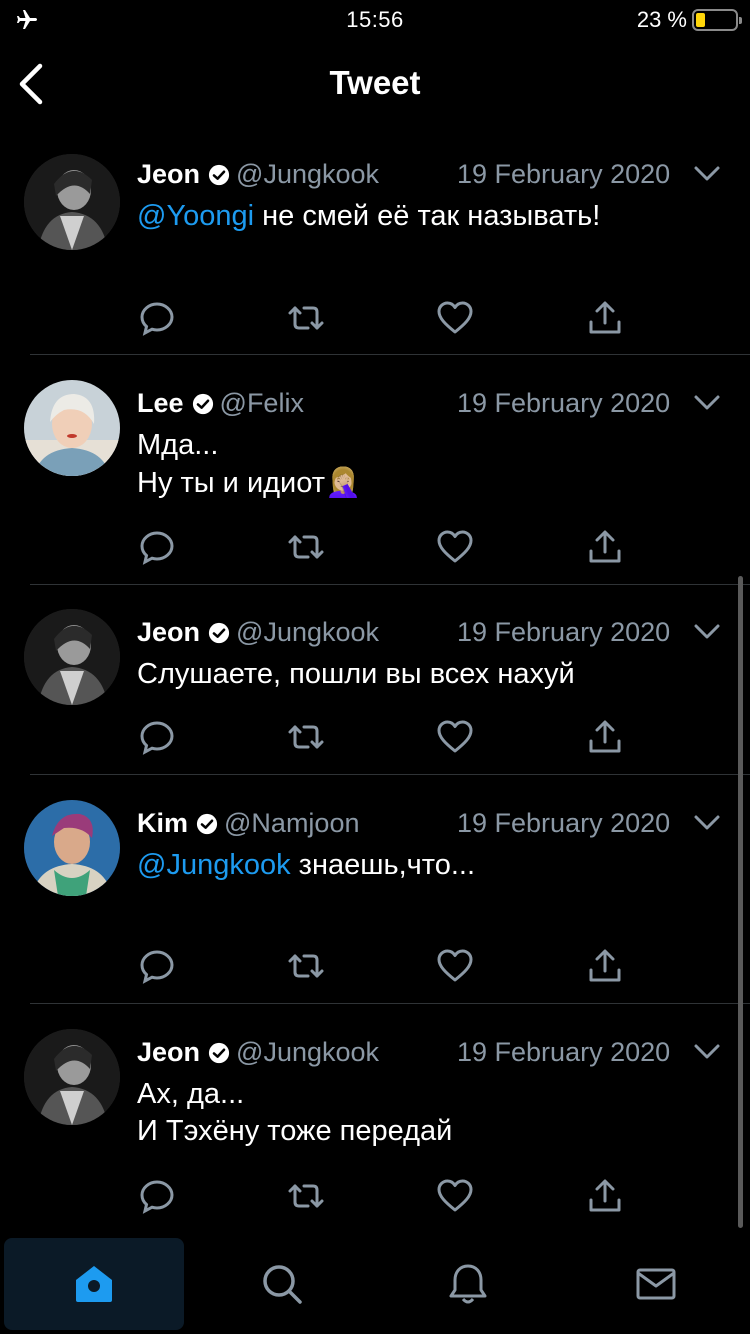 The width and height of the screenshot is (750, 1334). Describe the element at coordinates (291, 823) in the screenshot. I see `user-handle: @Namjoon` at that location.